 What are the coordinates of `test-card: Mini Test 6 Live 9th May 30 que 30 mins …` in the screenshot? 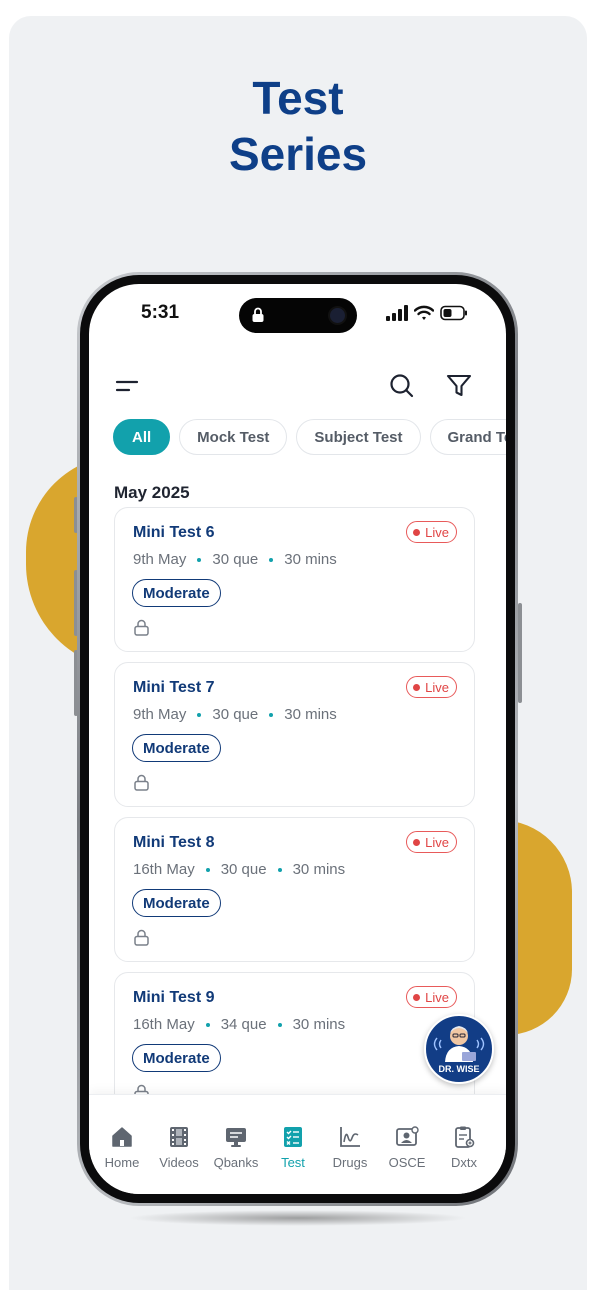 It's located at (294, 579).